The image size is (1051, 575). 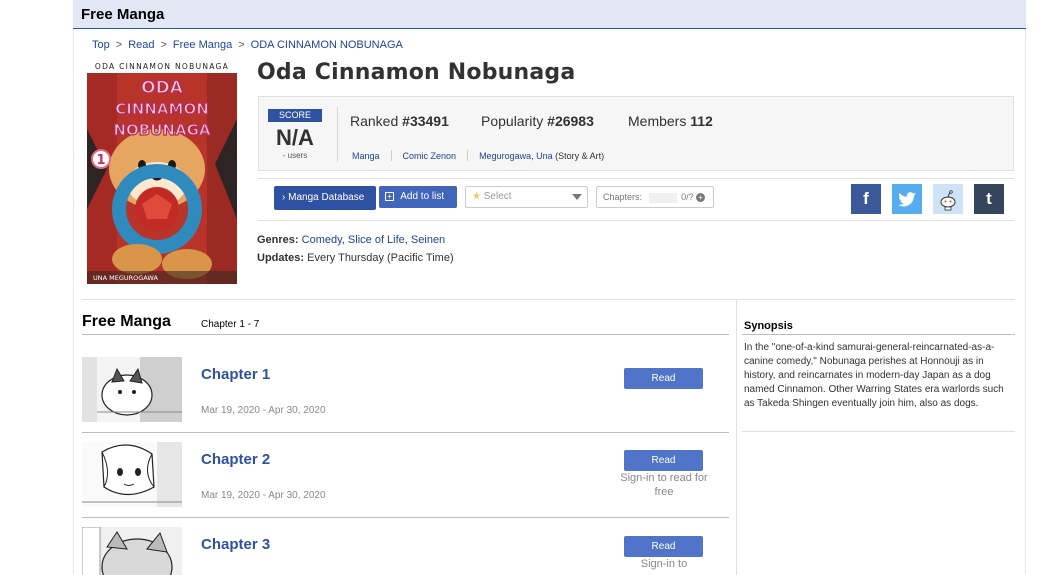 I want to click on genre-link: Seinen, so click(x=428, y=240).